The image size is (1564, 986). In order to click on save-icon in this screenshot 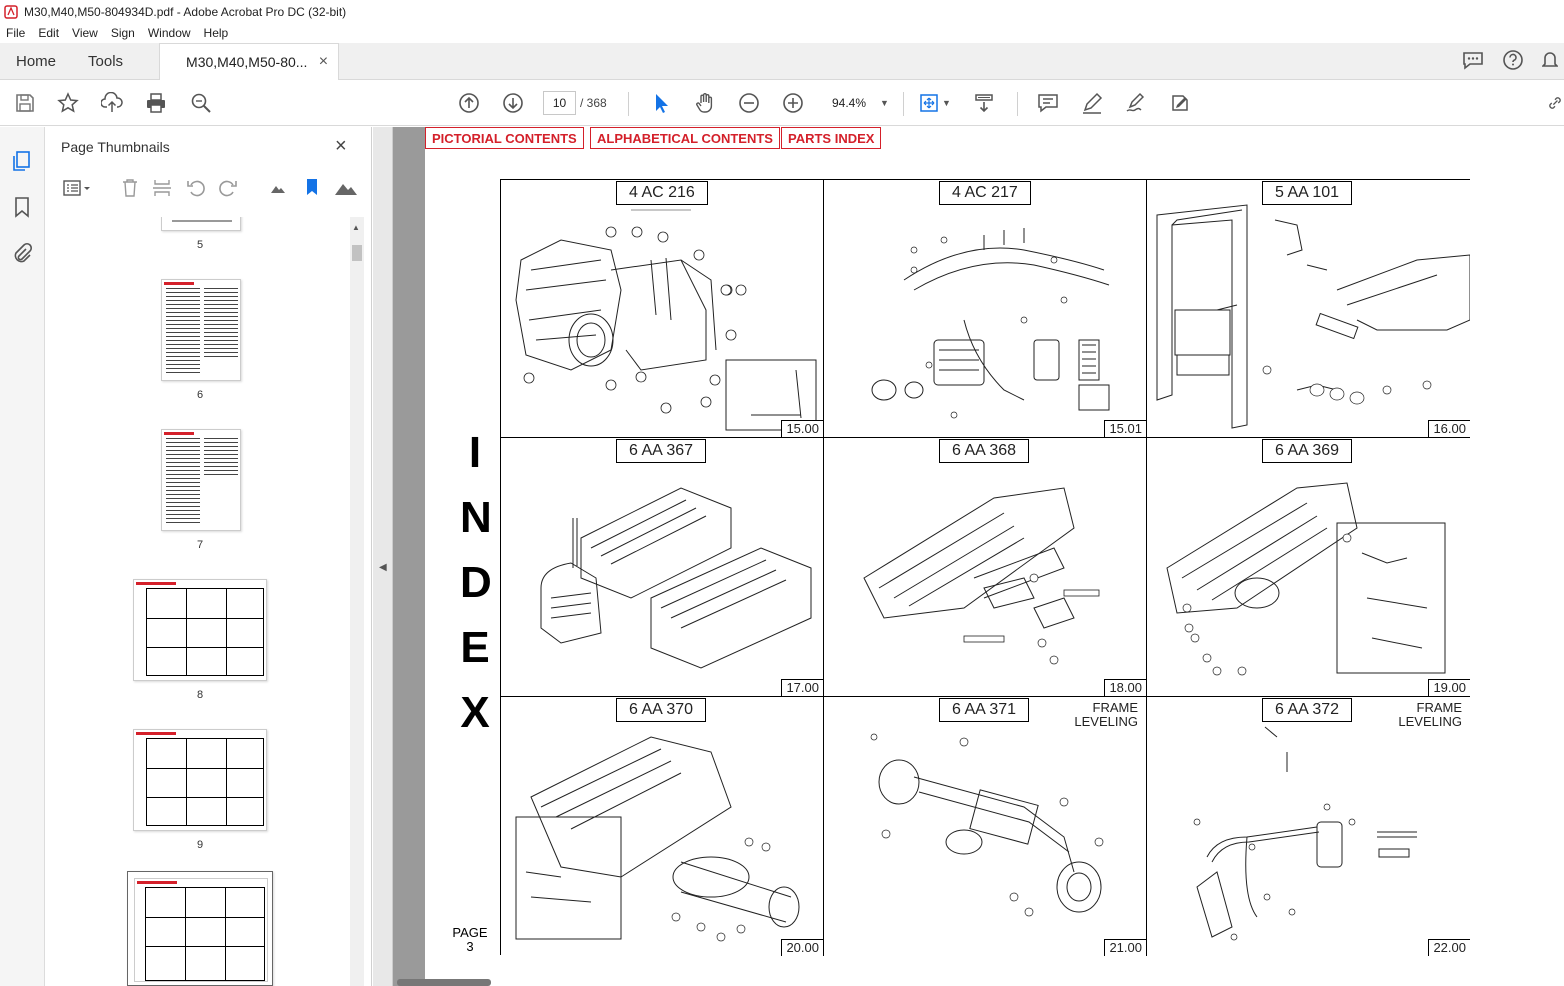, I will do `click(25, 103)`.